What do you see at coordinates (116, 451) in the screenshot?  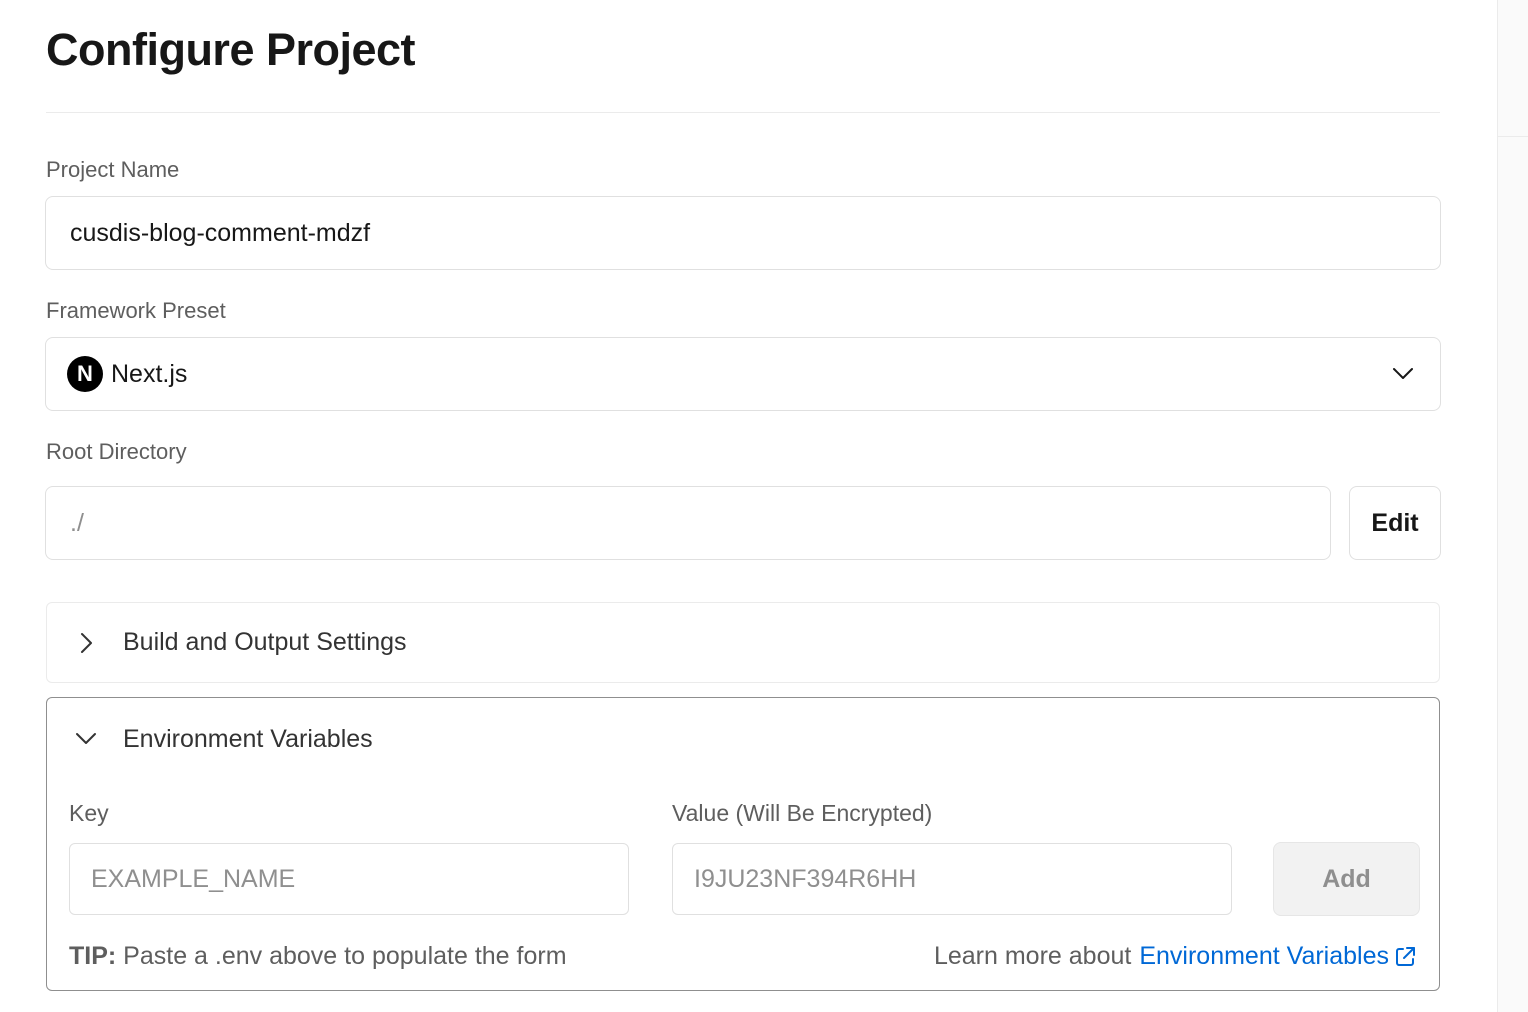 I see `root-directory-label: Root Directory` at bounding box center [116, 451].